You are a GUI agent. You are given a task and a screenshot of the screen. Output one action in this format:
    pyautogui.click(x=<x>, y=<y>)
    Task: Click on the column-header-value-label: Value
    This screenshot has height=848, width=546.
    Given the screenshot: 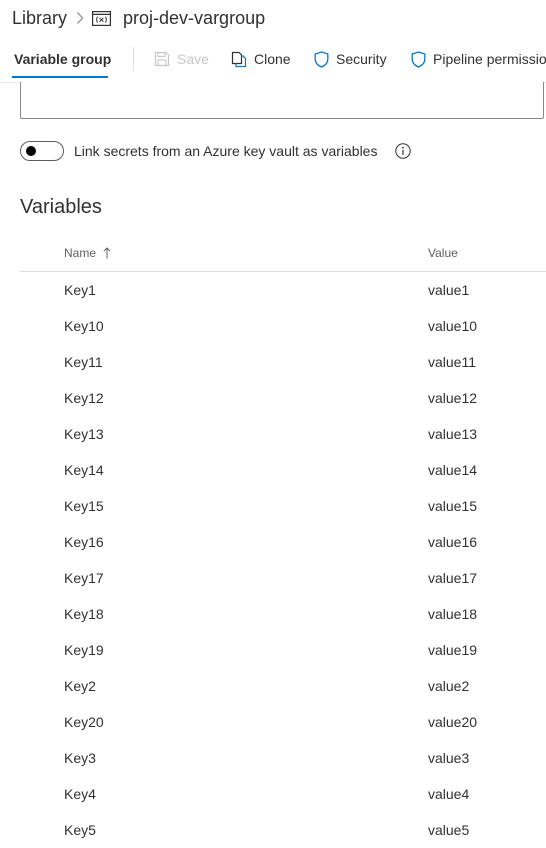 What is the action you would take?
    pyautogui.click(x=443, y=253)
    